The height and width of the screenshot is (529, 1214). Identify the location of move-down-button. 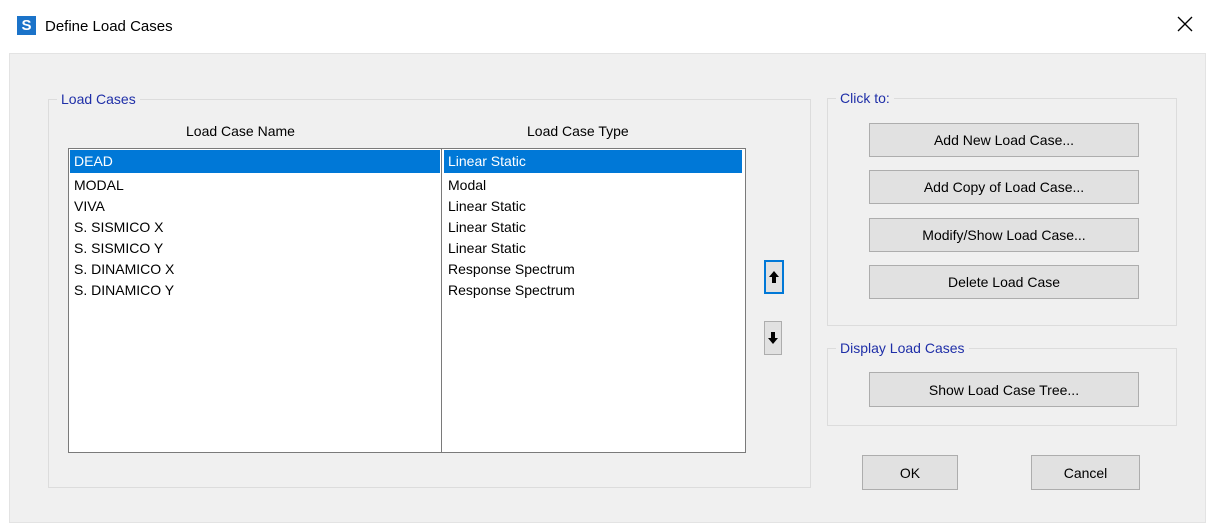
(773, 338).